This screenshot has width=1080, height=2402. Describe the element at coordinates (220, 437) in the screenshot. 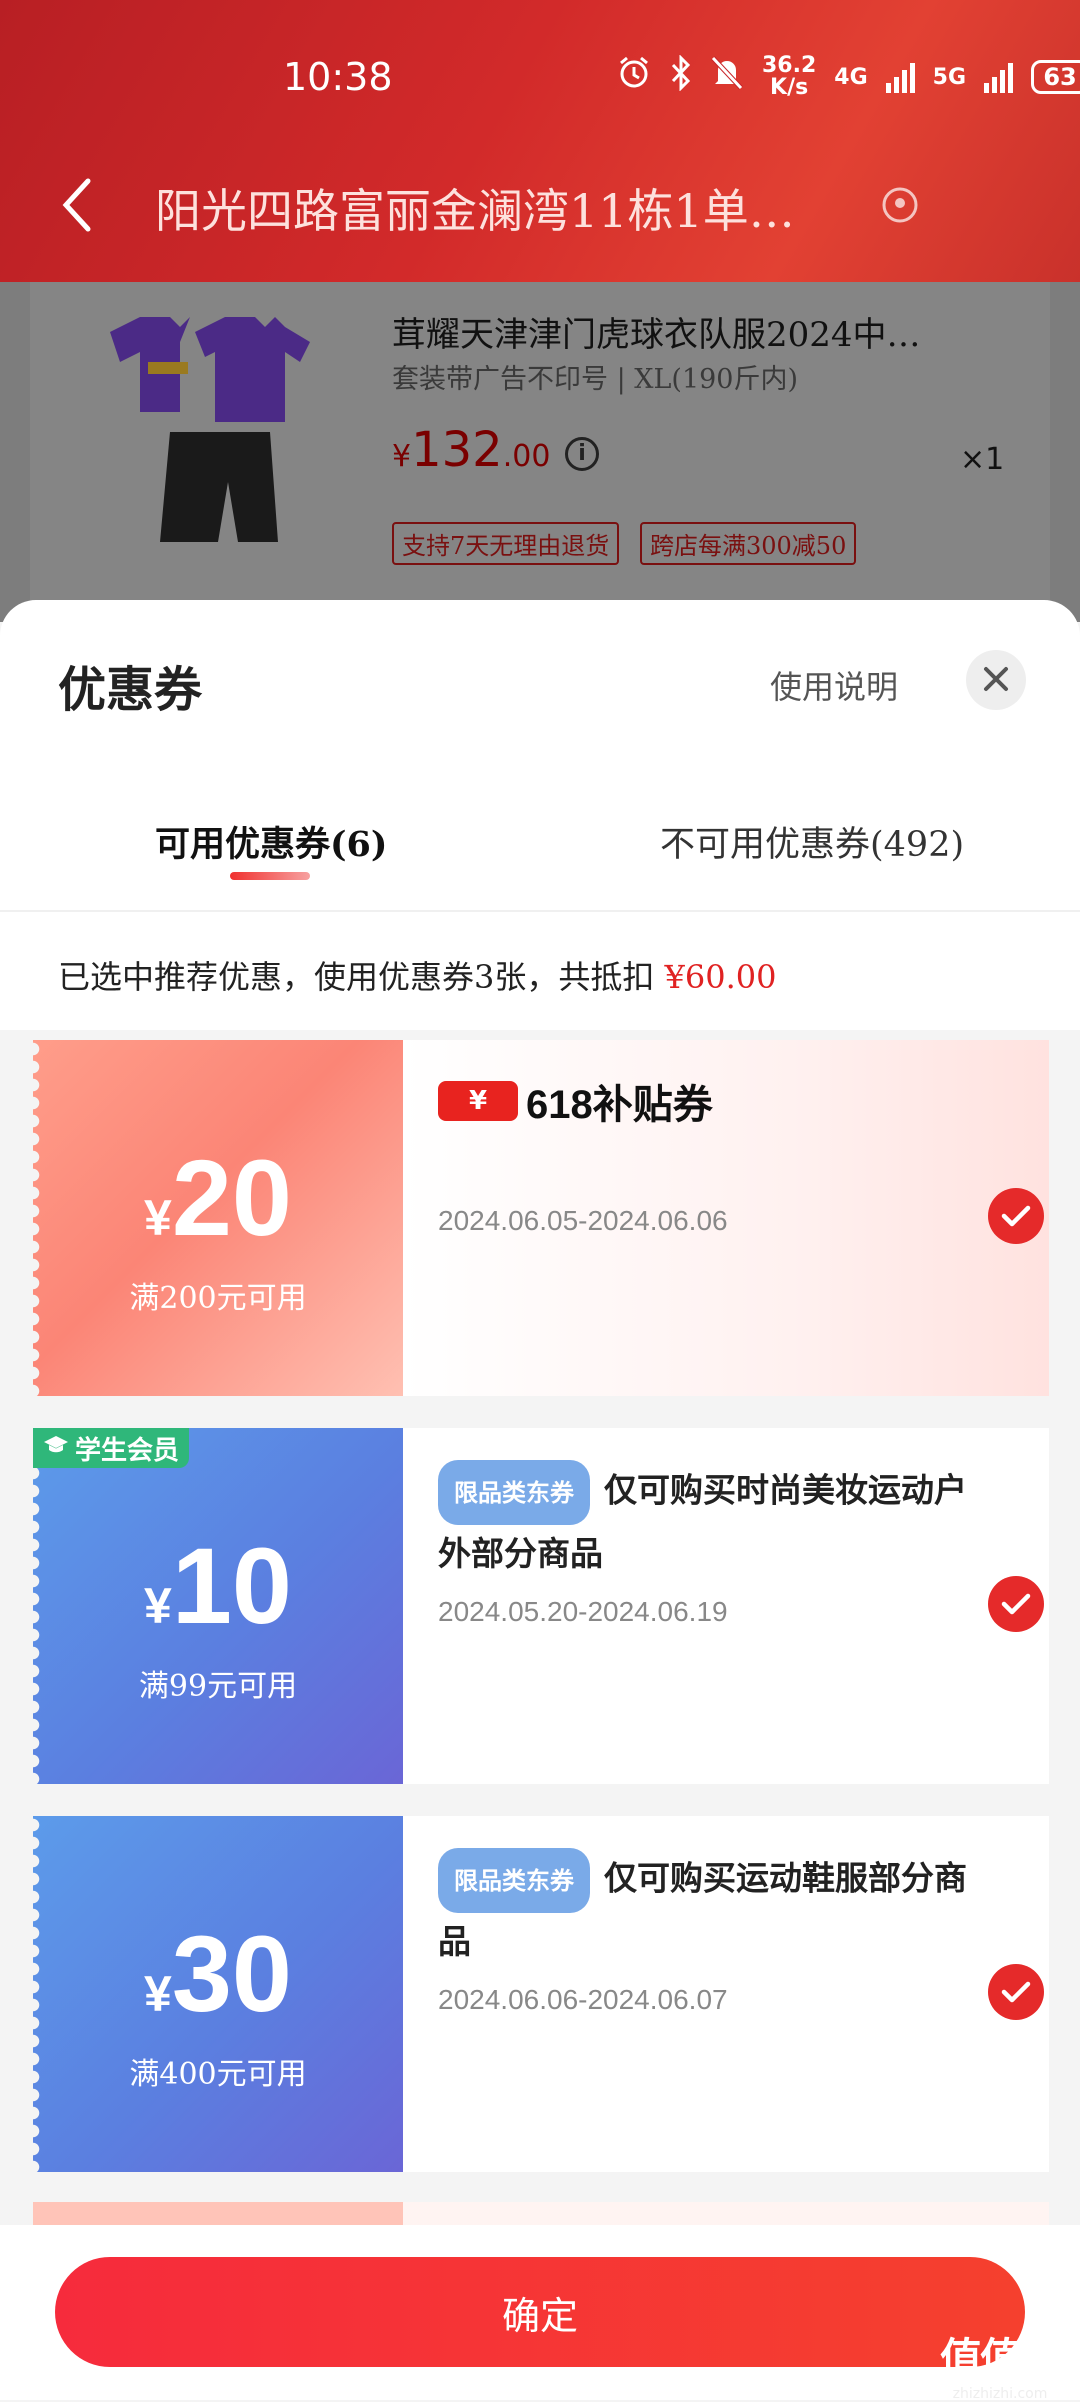

I see `product-image` at that location.